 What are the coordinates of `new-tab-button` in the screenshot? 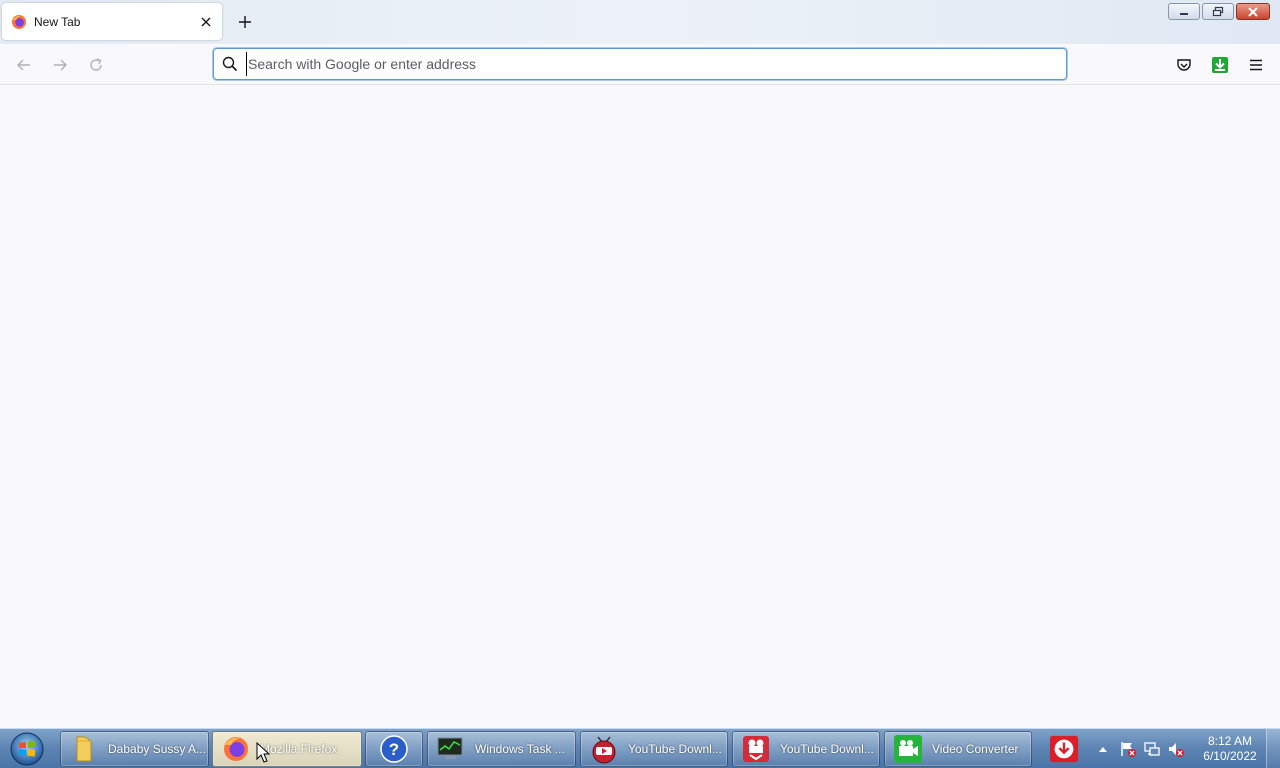 It's located at (245, 22).